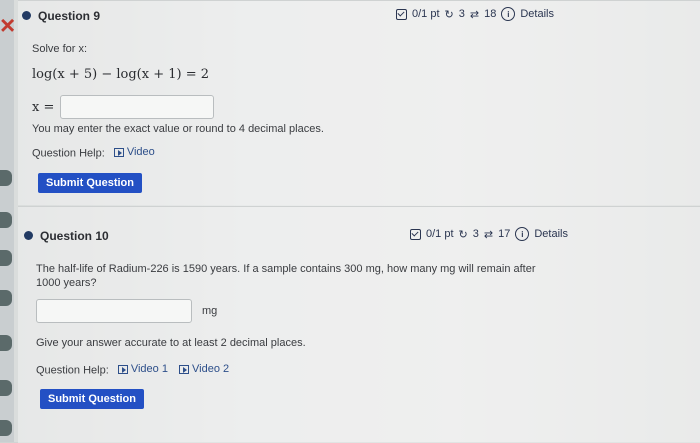 Image resolution: width=700 pixels, height=443 pixels. What do you see at coordinates (43, 107) in the screenshot?
I see `answer-variable-label: x =` at bounding box center [43, 107].